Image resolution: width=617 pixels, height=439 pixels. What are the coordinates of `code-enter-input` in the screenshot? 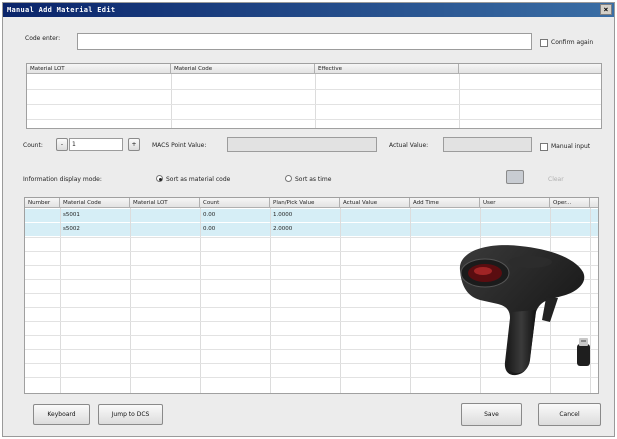 It's located at (304, 41).